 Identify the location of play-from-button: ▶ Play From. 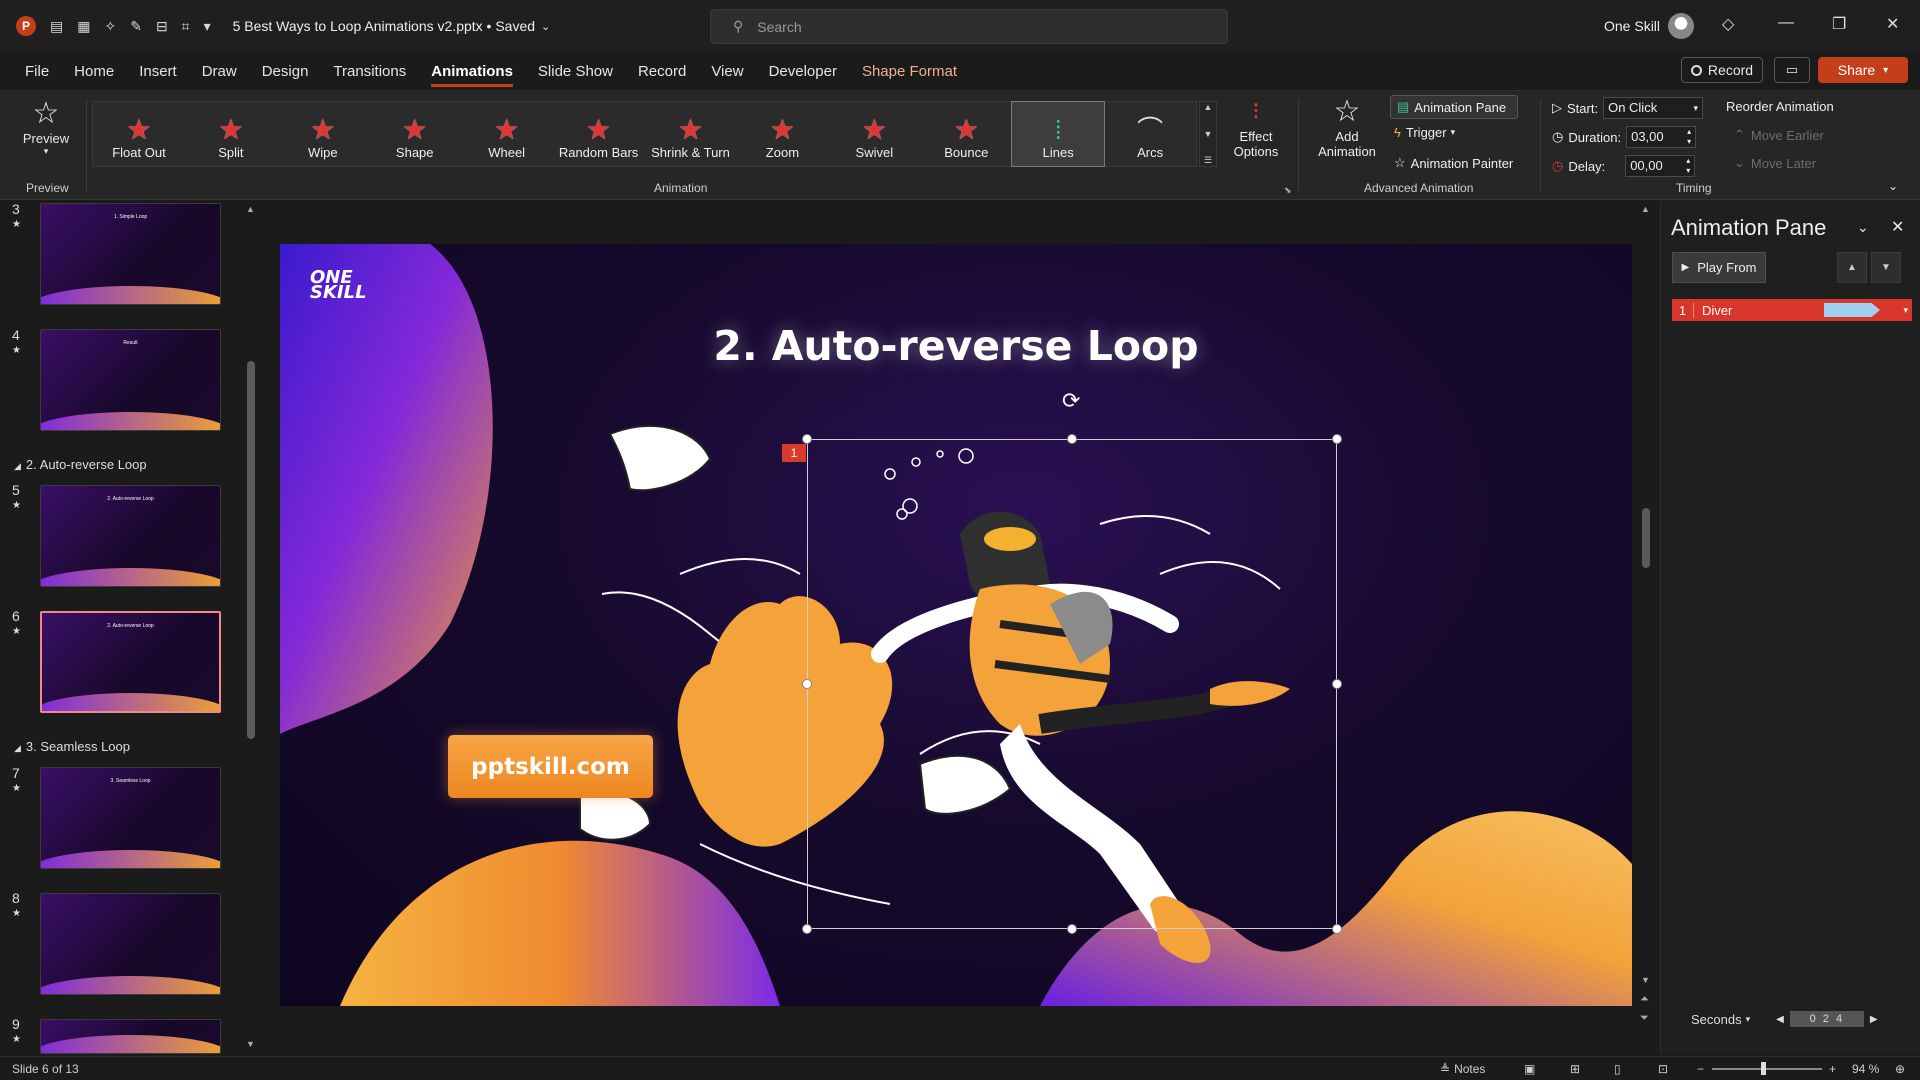
(1719, 267).